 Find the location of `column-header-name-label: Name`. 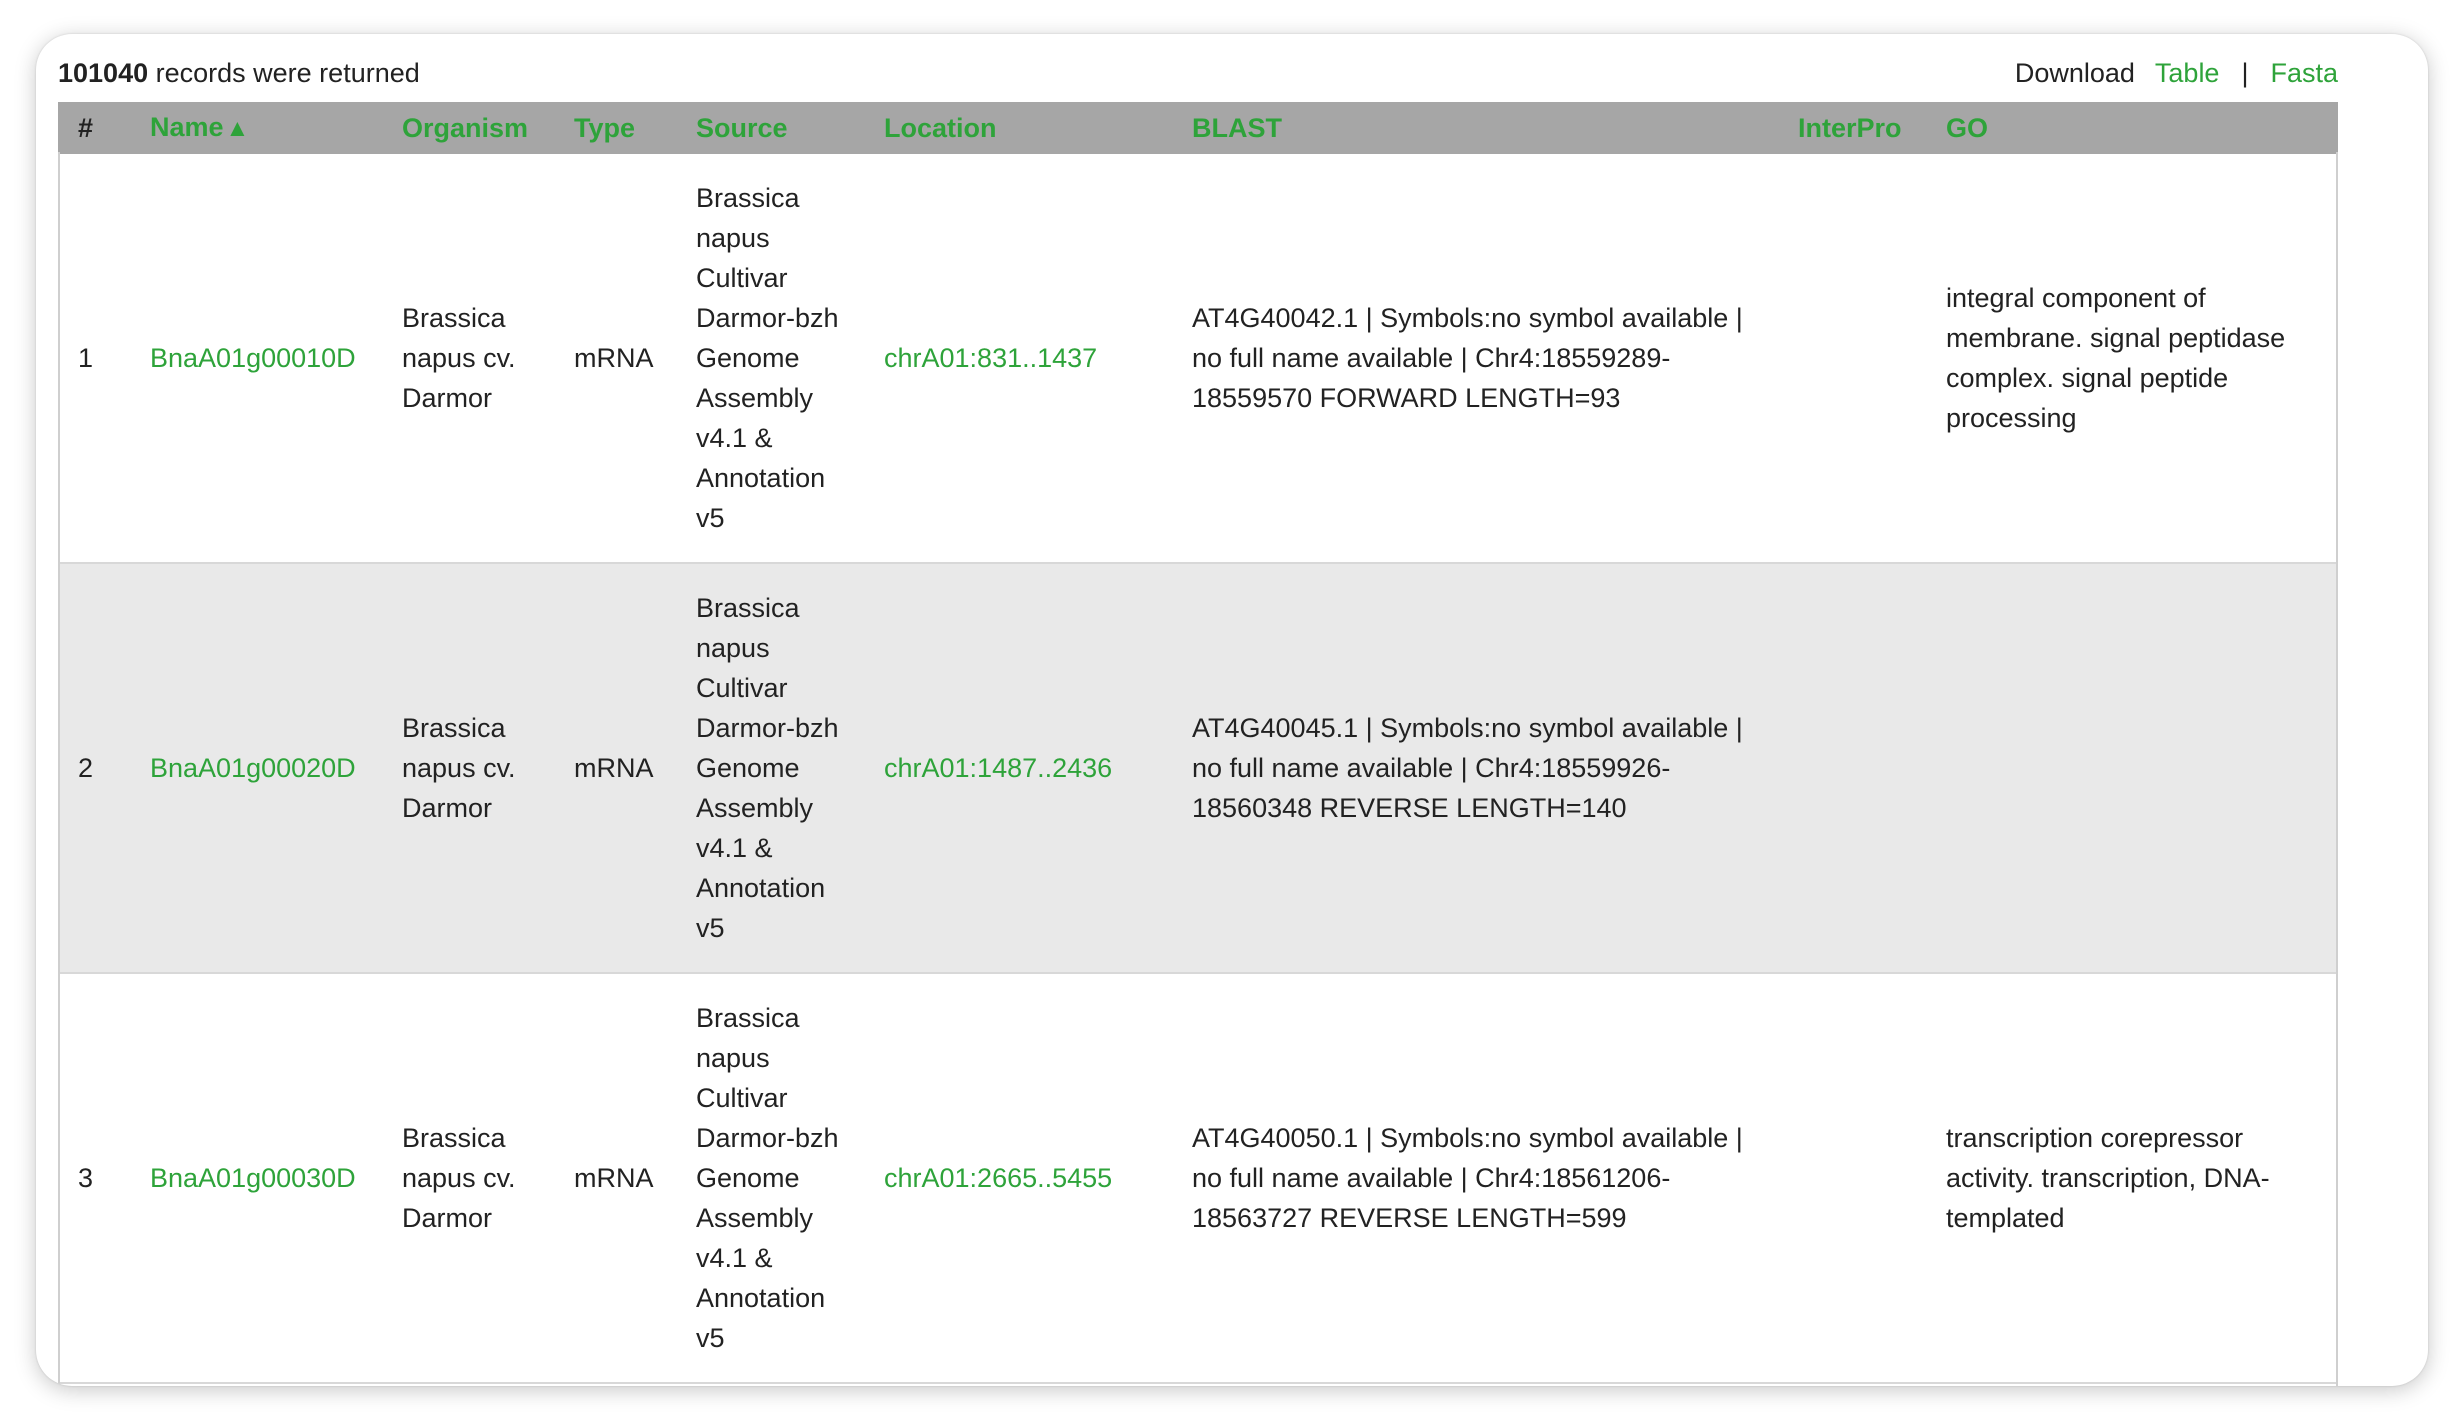

column-header-name-label: Name is located at coordinates (187, 127).